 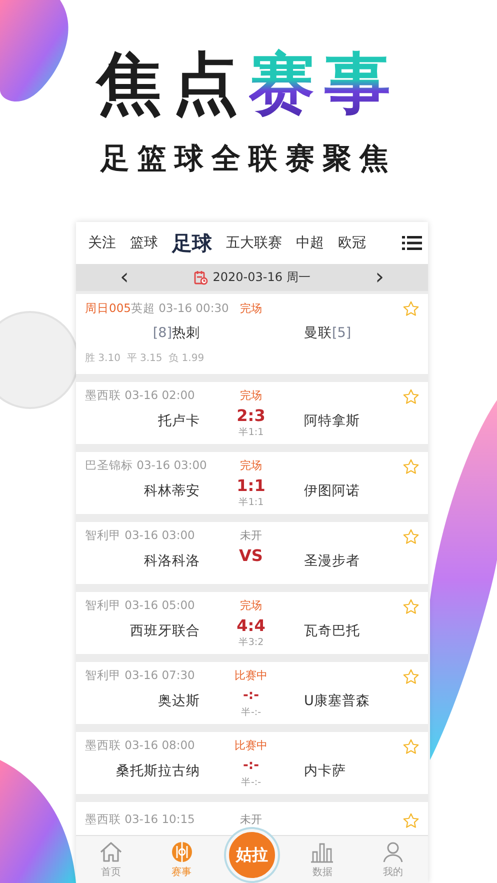 What do you see at coordinates (144, 243) in the screenshot?
I see `sport-tab: 篮球` at bounding box center [144, 243].